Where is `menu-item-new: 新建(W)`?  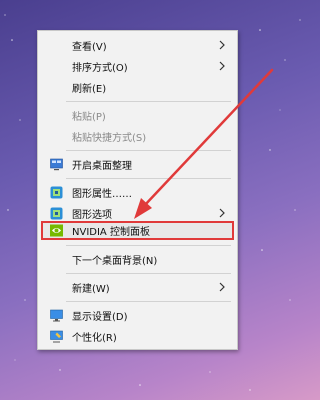 menu-item-new: 新建(W) is located at coordinates (137, 287).